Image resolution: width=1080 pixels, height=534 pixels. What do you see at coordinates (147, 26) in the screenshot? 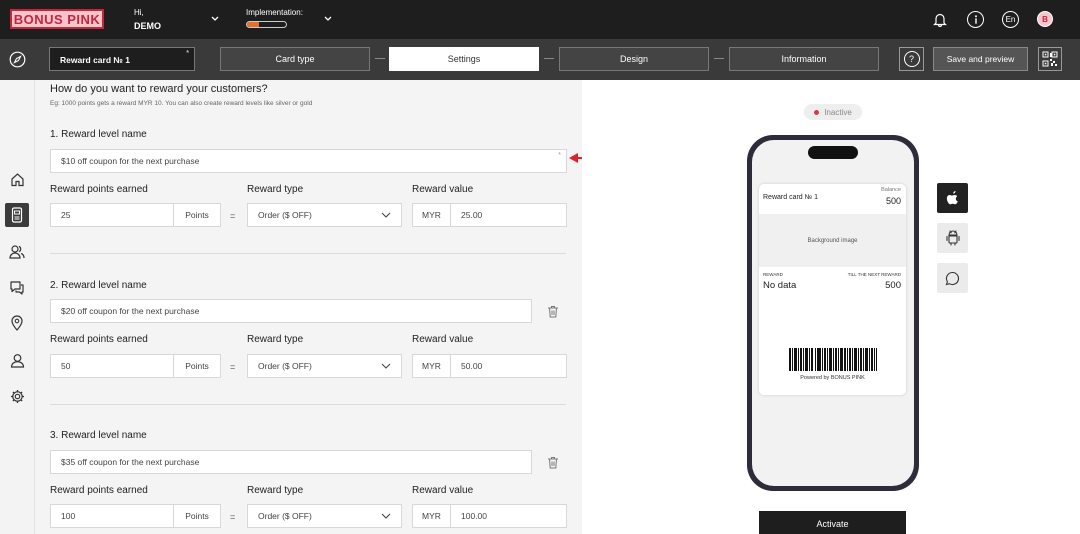
I see `user-name: DEMO` at bounding box center [147, 26].